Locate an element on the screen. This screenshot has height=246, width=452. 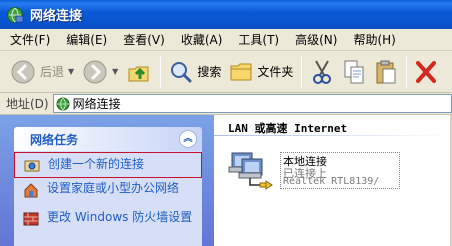
new-connection-icon is located at coordinates (32, 166).